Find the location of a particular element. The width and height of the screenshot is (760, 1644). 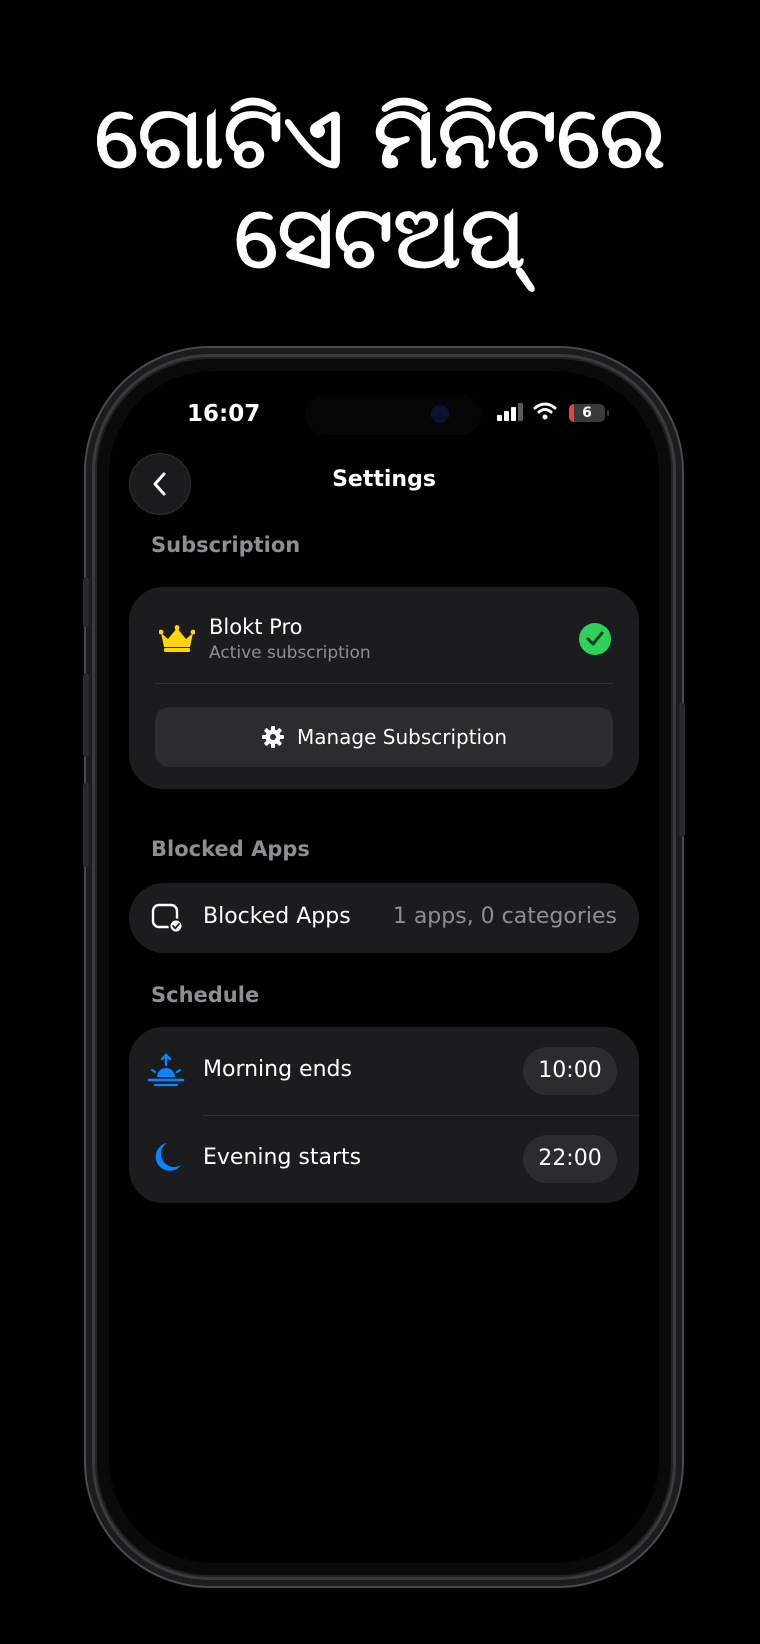

plan-name: Blokt Pro is located at coordinates (256, 627).